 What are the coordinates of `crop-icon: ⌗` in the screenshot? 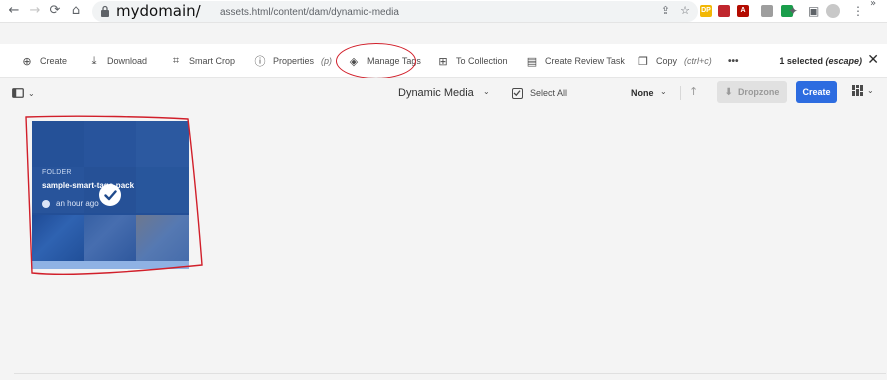 It's located at (176, 60).